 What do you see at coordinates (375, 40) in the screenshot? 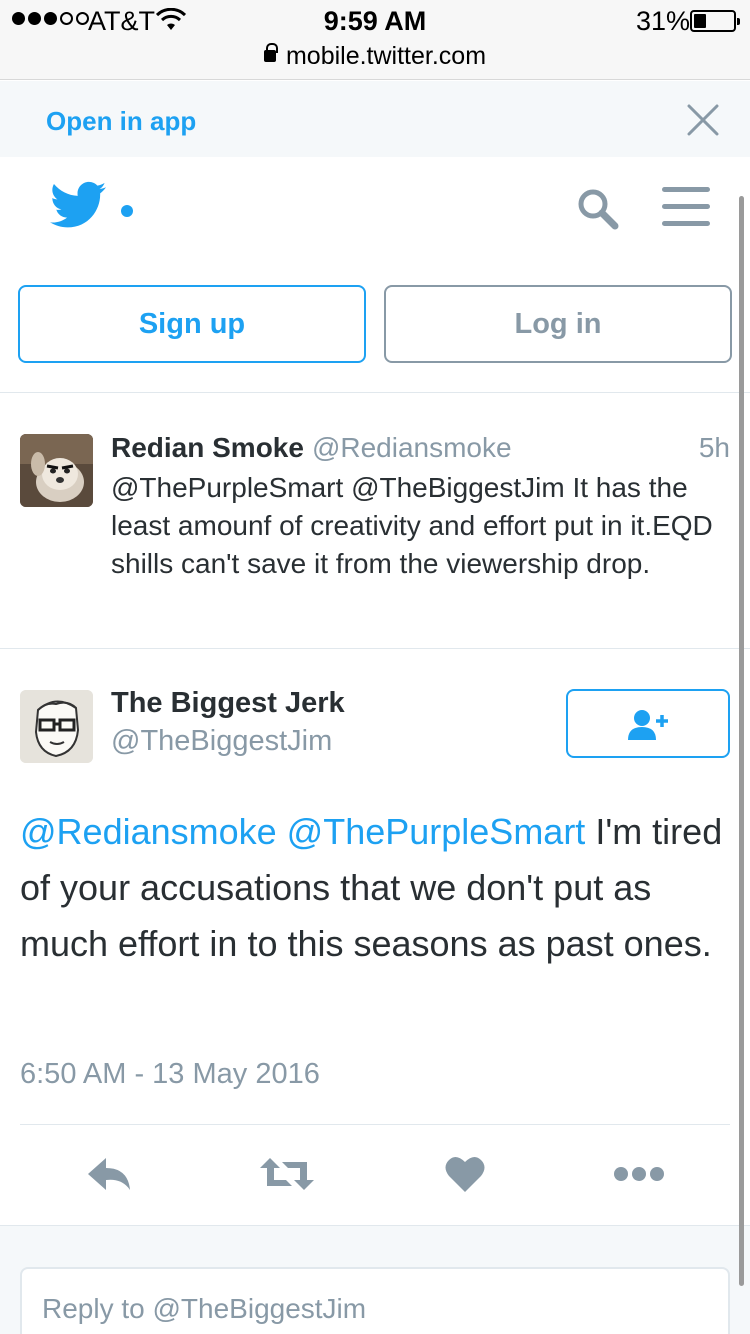
I see `status-bar: AT&T 9:59 AM 31% mobile.twitter.com` at bounding box center [375, 40].